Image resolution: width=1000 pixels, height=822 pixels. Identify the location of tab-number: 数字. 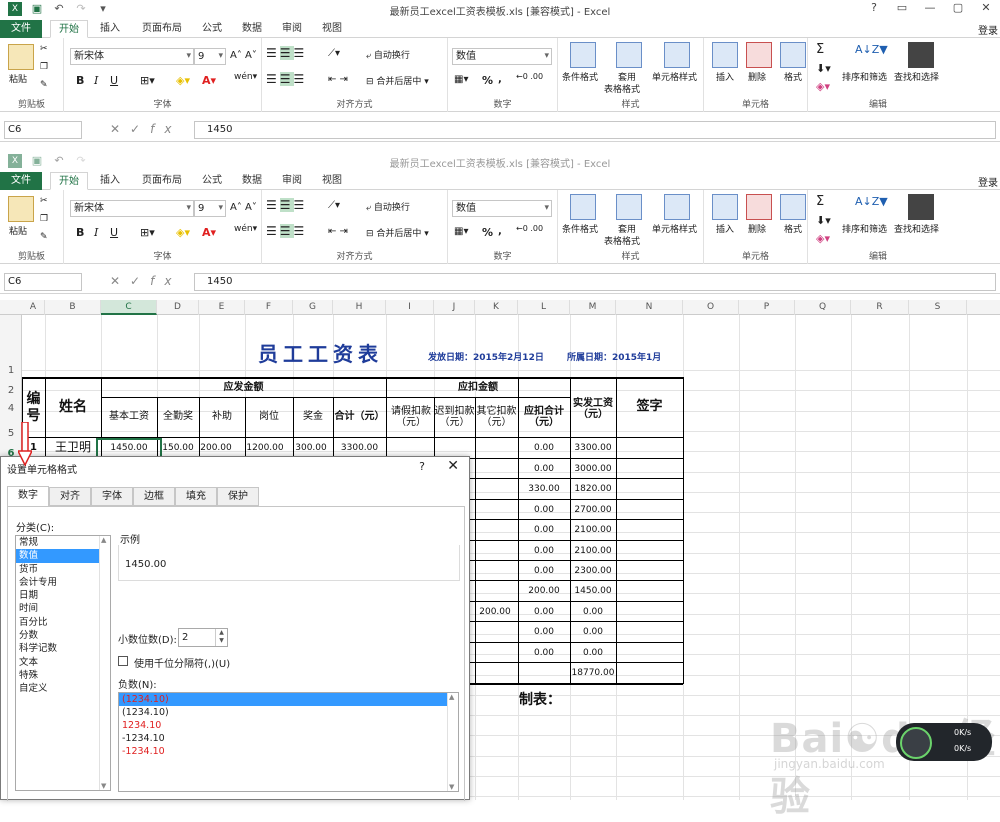
(28, 496).